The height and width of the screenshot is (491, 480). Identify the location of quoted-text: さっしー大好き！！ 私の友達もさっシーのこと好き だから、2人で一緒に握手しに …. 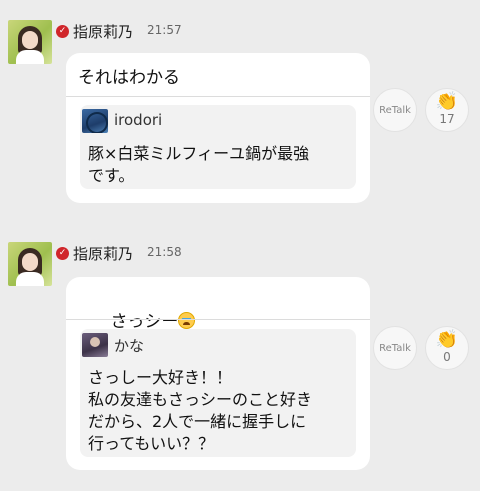
(200, 410).